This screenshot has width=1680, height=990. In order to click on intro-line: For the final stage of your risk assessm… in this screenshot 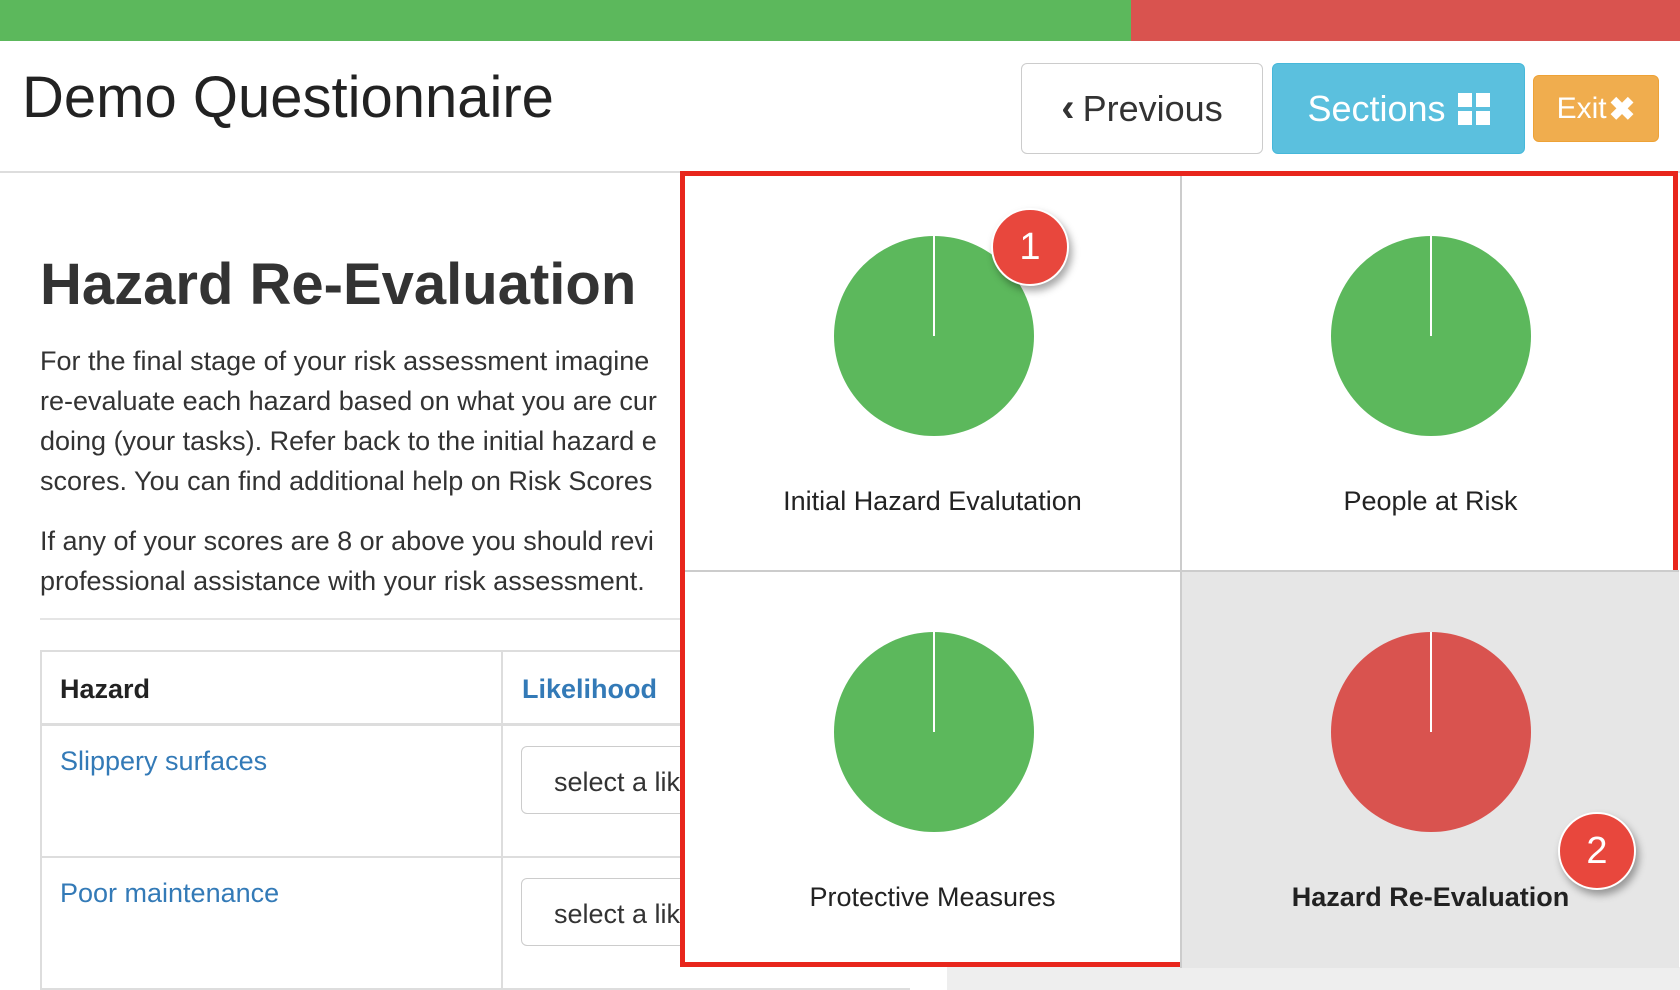, I will do `click(345, 361)`.